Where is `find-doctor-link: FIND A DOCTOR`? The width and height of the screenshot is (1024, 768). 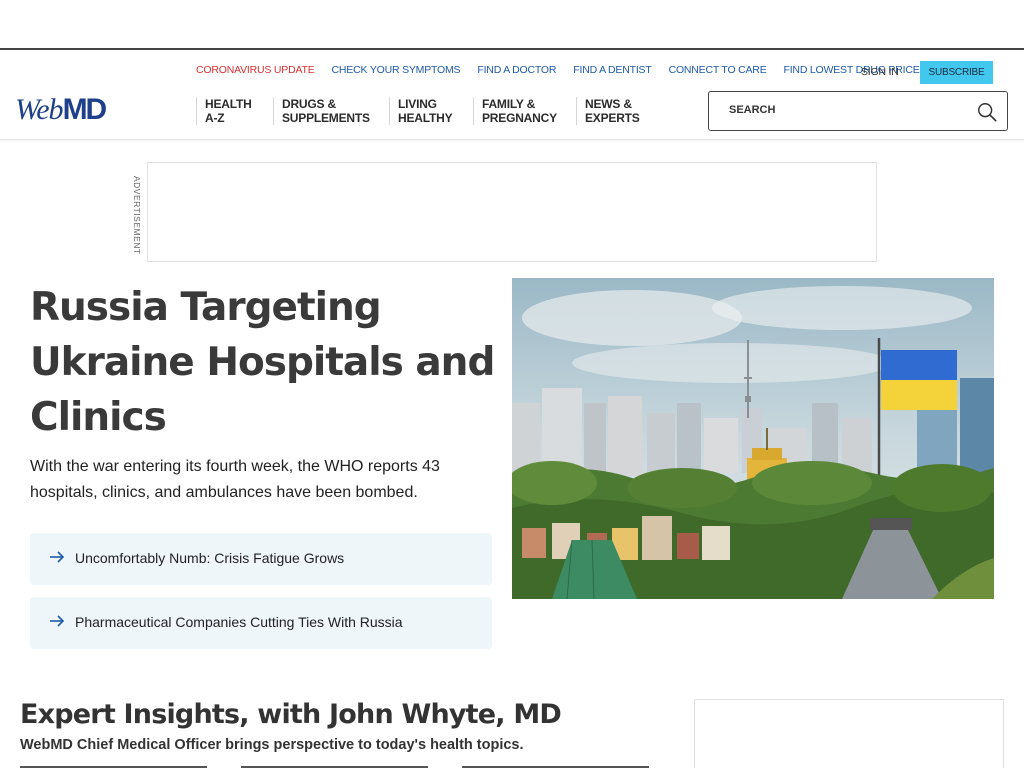 find-doctor-link: FIND A DOCTOR is located at coordinates (516, 70).